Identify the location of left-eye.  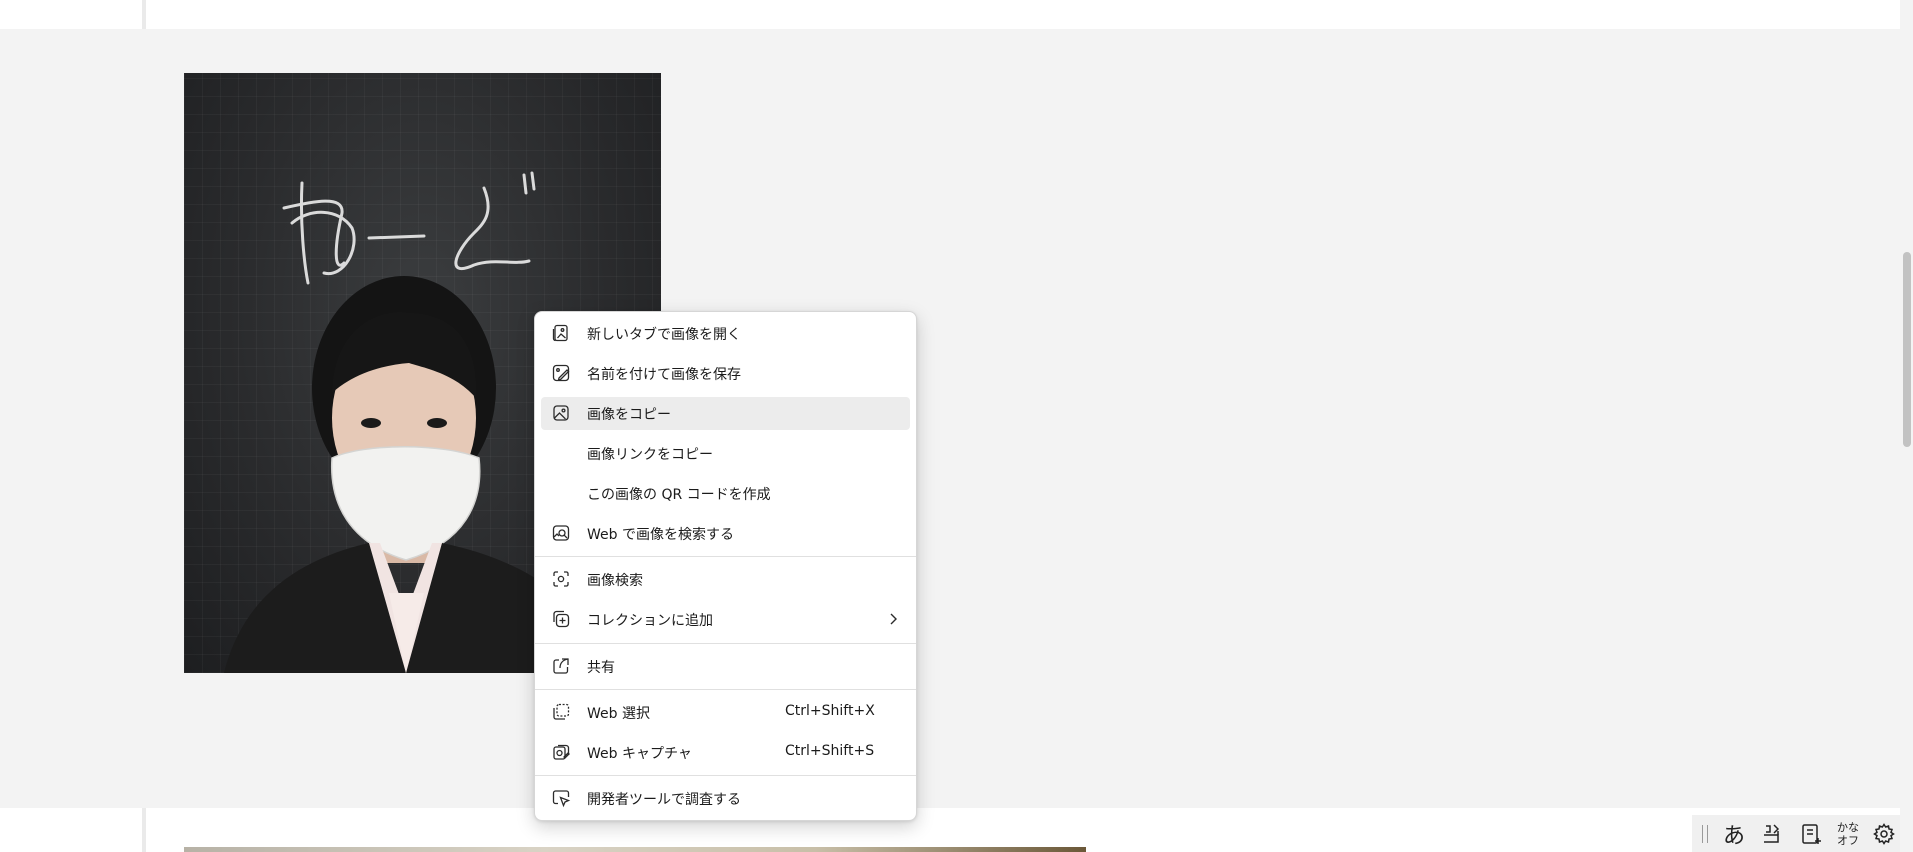
(371, 423).